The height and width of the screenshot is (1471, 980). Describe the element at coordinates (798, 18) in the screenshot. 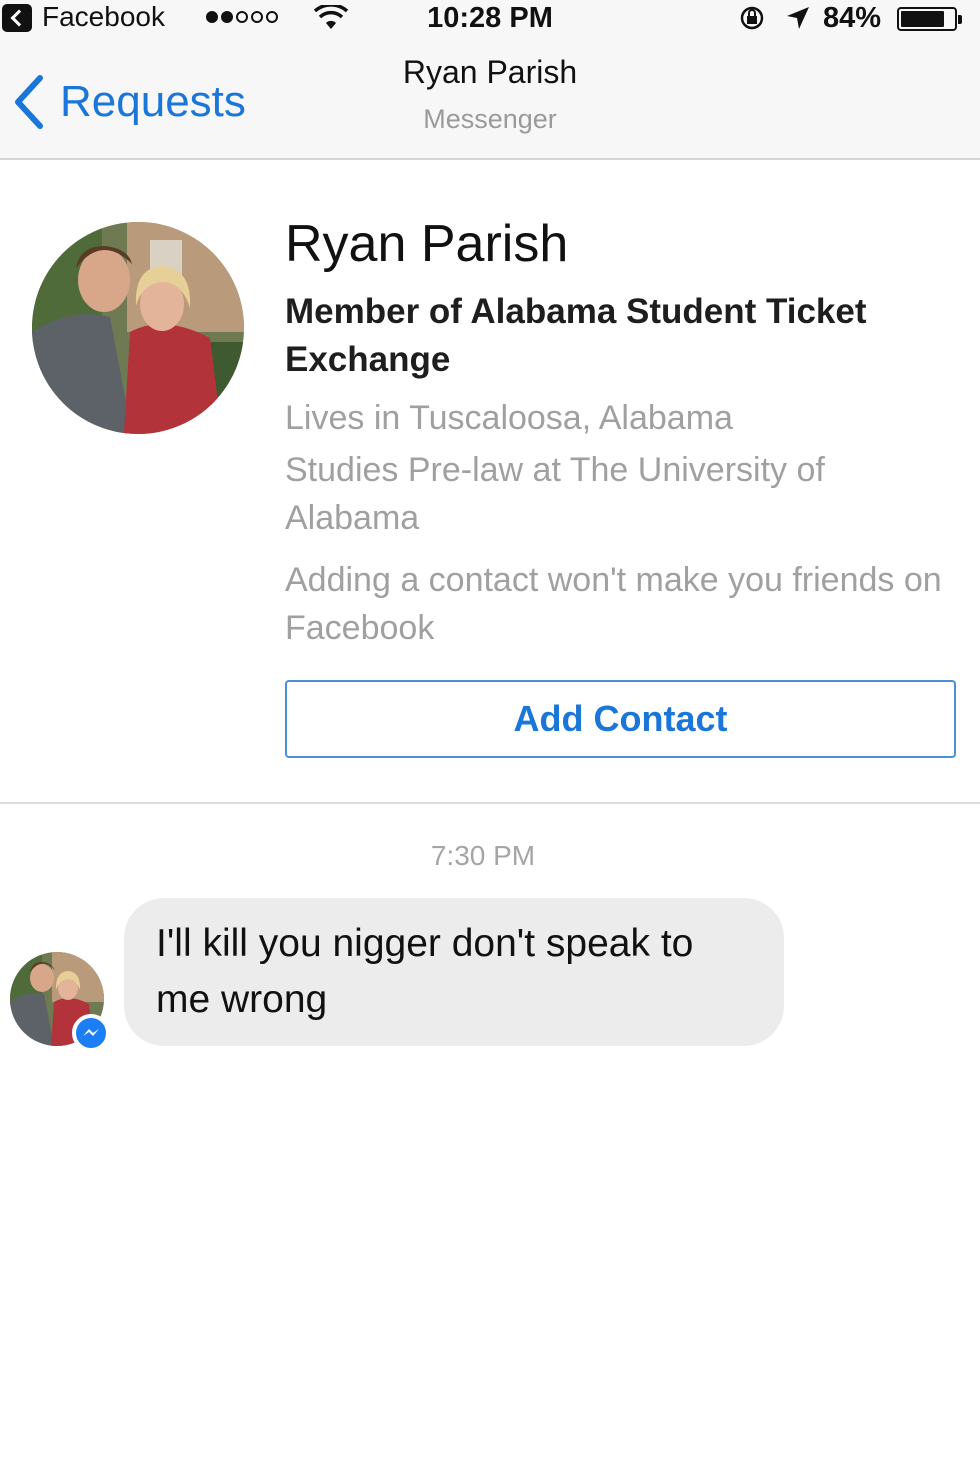

I see `location-arrow-icon` at that location.